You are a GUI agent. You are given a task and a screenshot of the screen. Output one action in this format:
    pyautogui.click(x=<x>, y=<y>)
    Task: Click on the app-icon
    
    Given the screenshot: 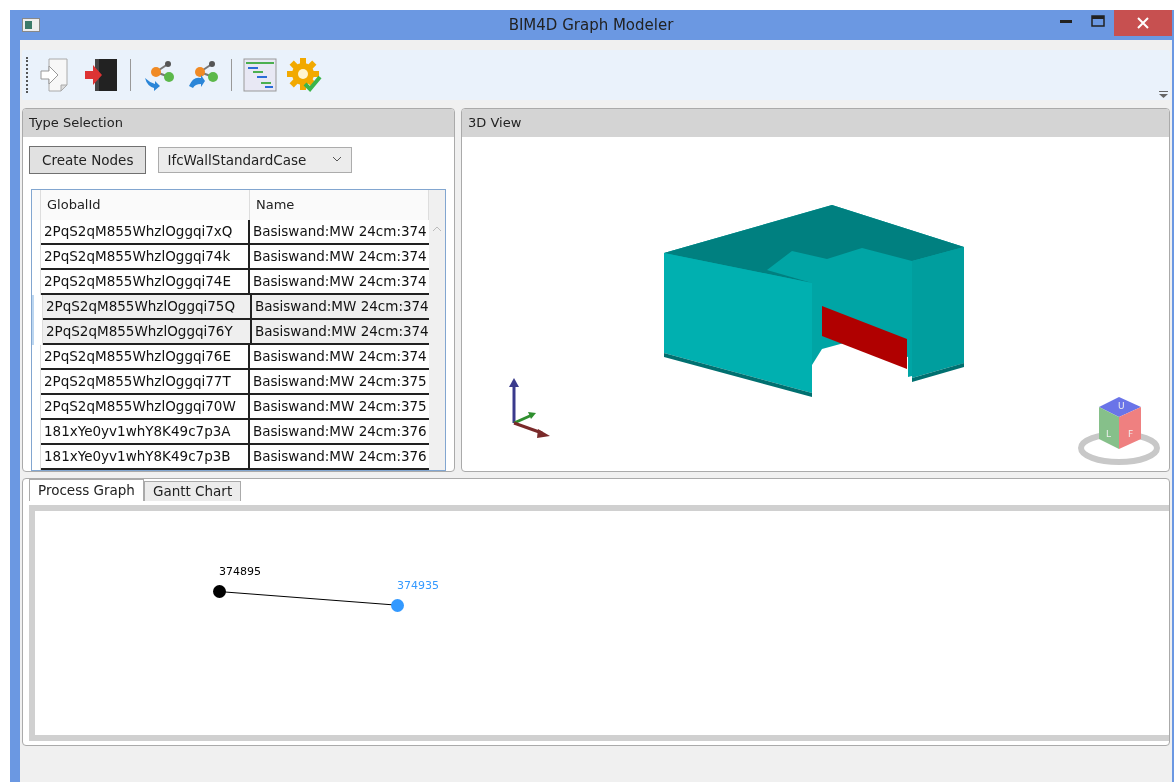 What is the action you would take?
    pyautogui.click(x=31, y=25)
    